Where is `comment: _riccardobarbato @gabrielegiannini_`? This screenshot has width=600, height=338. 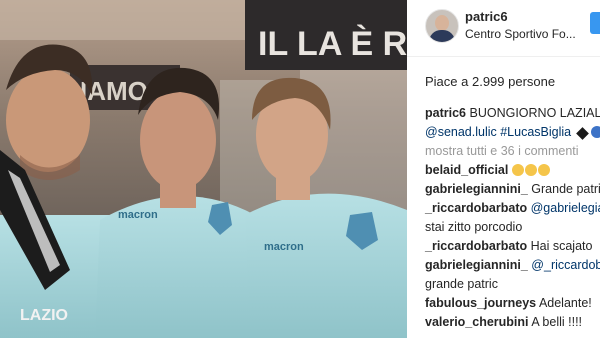 comment: _riccardobarbato @gabrielegiannini_ is located at coordinates (512, 208).